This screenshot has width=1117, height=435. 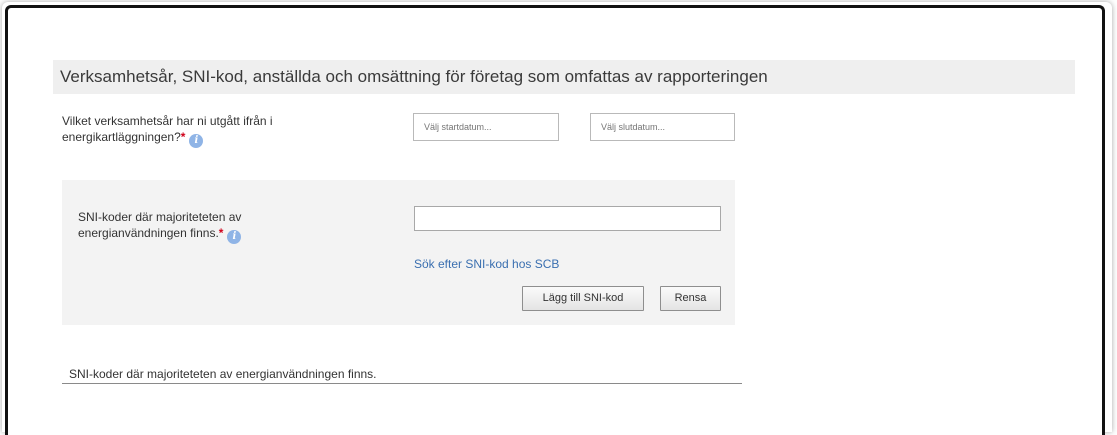 I want to click on sni-label-line2: energianvändningen finns., so click(x=148, y=233).